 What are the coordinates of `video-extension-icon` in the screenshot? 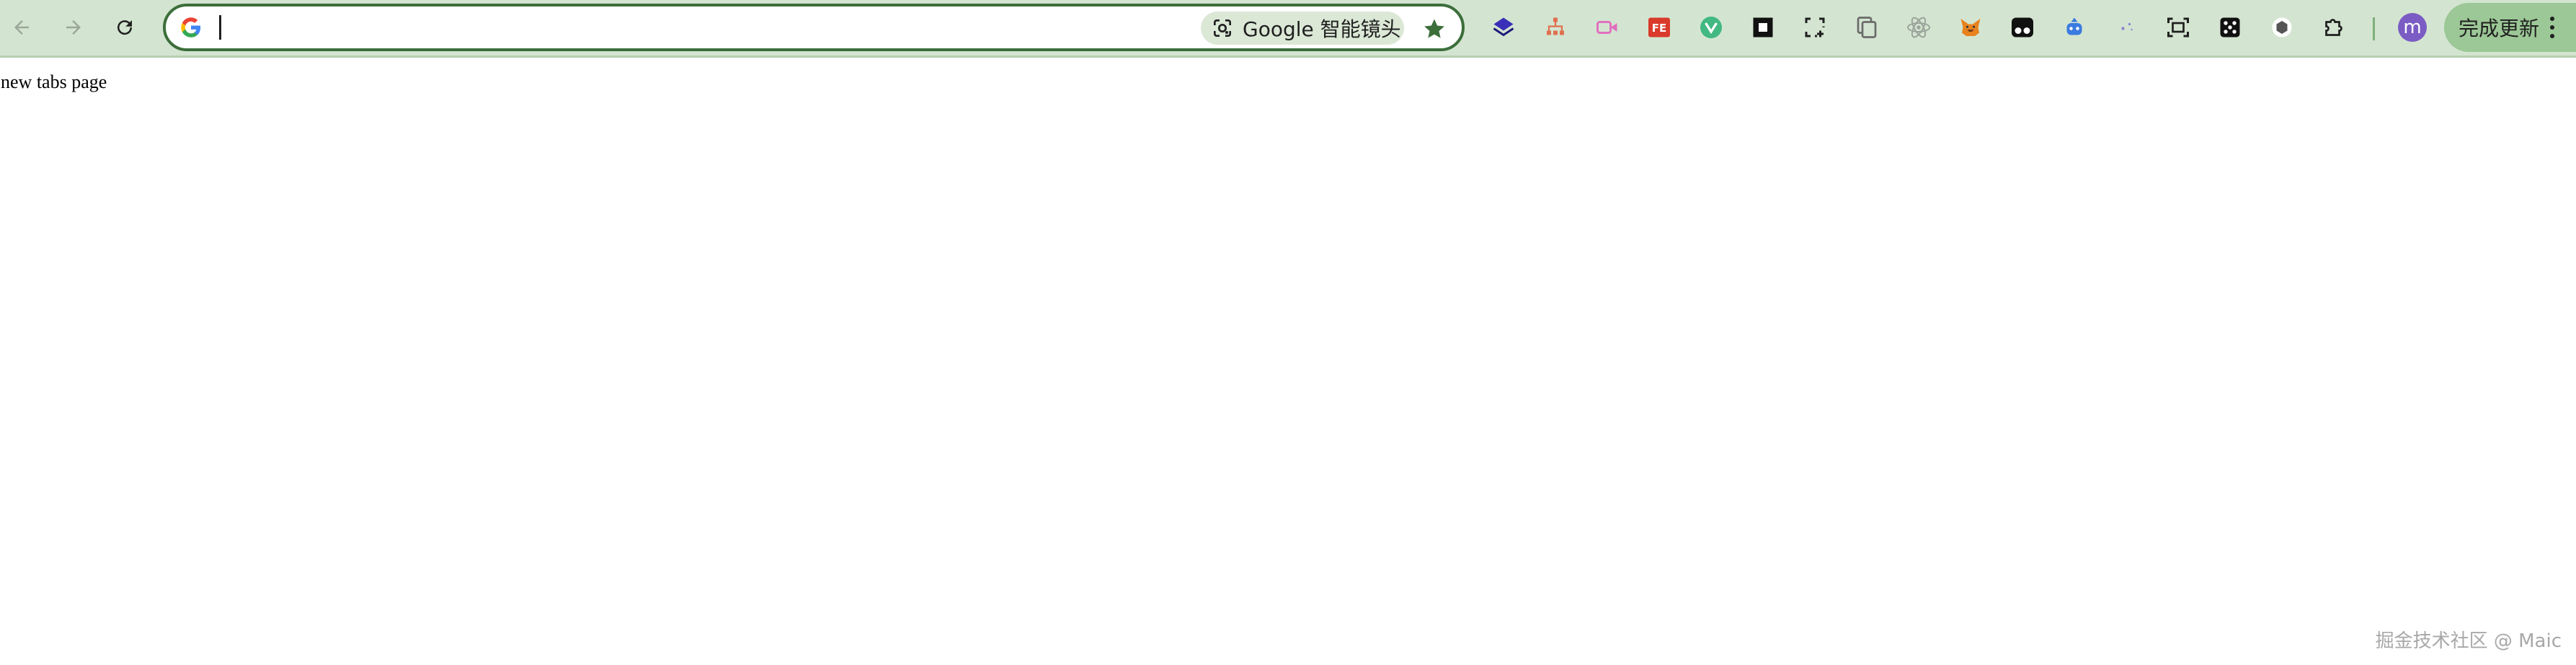 It's located at (1607, 27).